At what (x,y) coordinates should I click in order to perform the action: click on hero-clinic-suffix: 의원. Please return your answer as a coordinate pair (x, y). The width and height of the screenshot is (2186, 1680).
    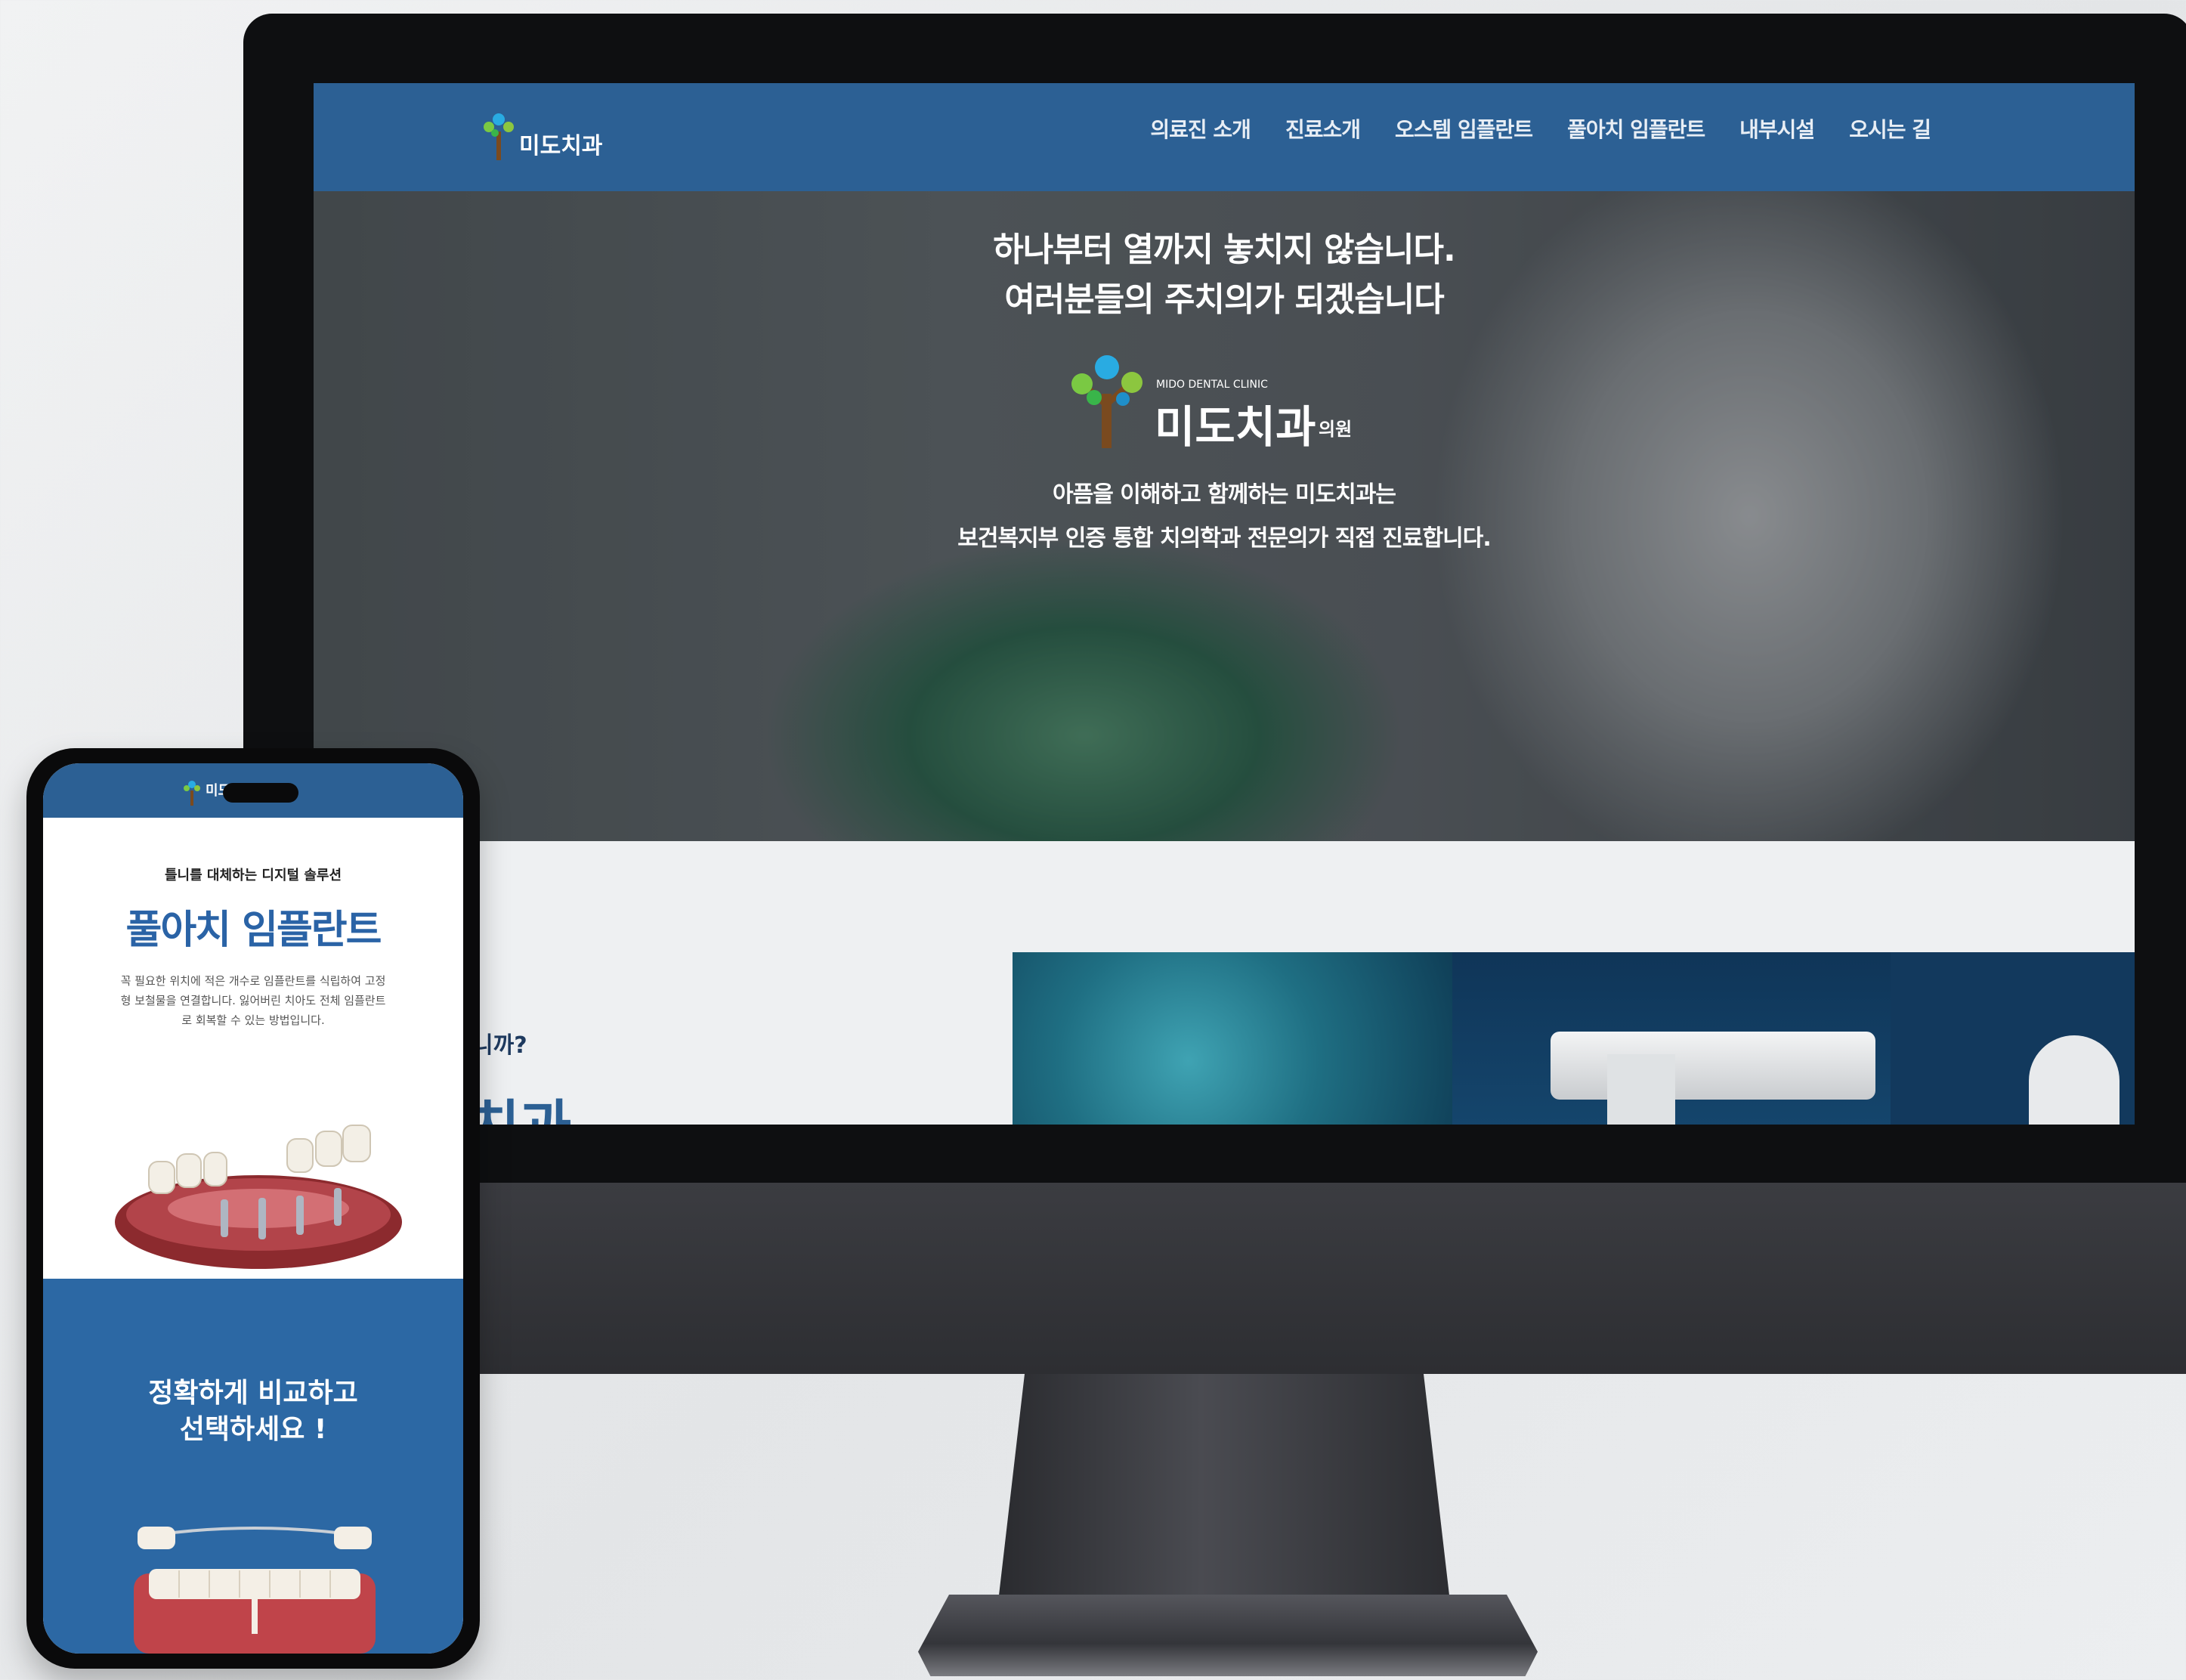
    Looking at the image, I should click on (1336, 429).